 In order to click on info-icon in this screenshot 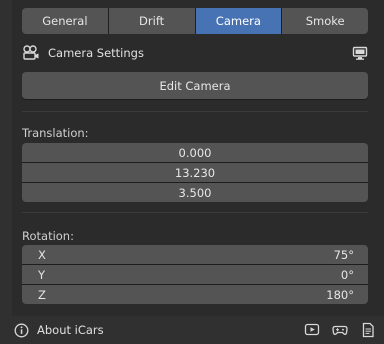, I will do `click(21, 330)`.